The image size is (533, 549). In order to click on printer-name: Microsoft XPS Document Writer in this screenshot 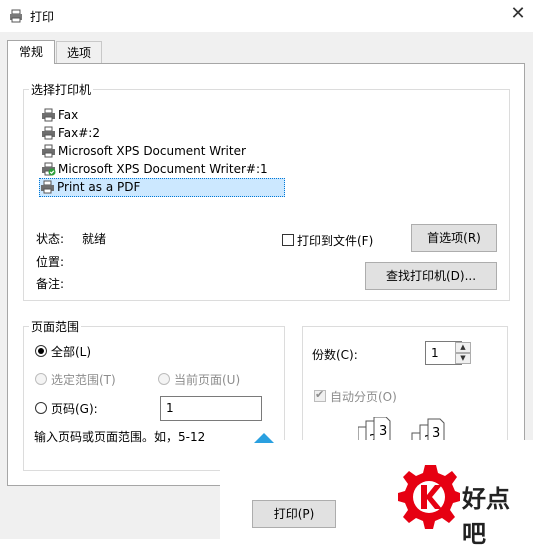, I will do `click(152, 151)`.